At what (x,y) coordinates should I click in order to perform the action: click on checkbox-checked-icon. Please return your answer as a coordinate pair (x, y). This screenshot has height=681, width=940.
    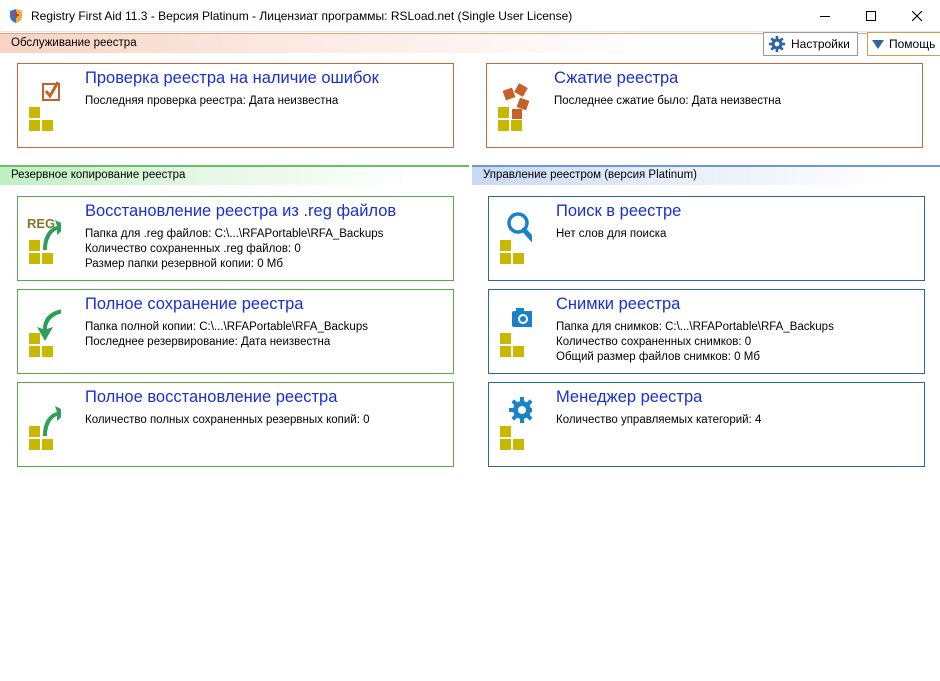
    Looking at the image, I should click on (44, 106).